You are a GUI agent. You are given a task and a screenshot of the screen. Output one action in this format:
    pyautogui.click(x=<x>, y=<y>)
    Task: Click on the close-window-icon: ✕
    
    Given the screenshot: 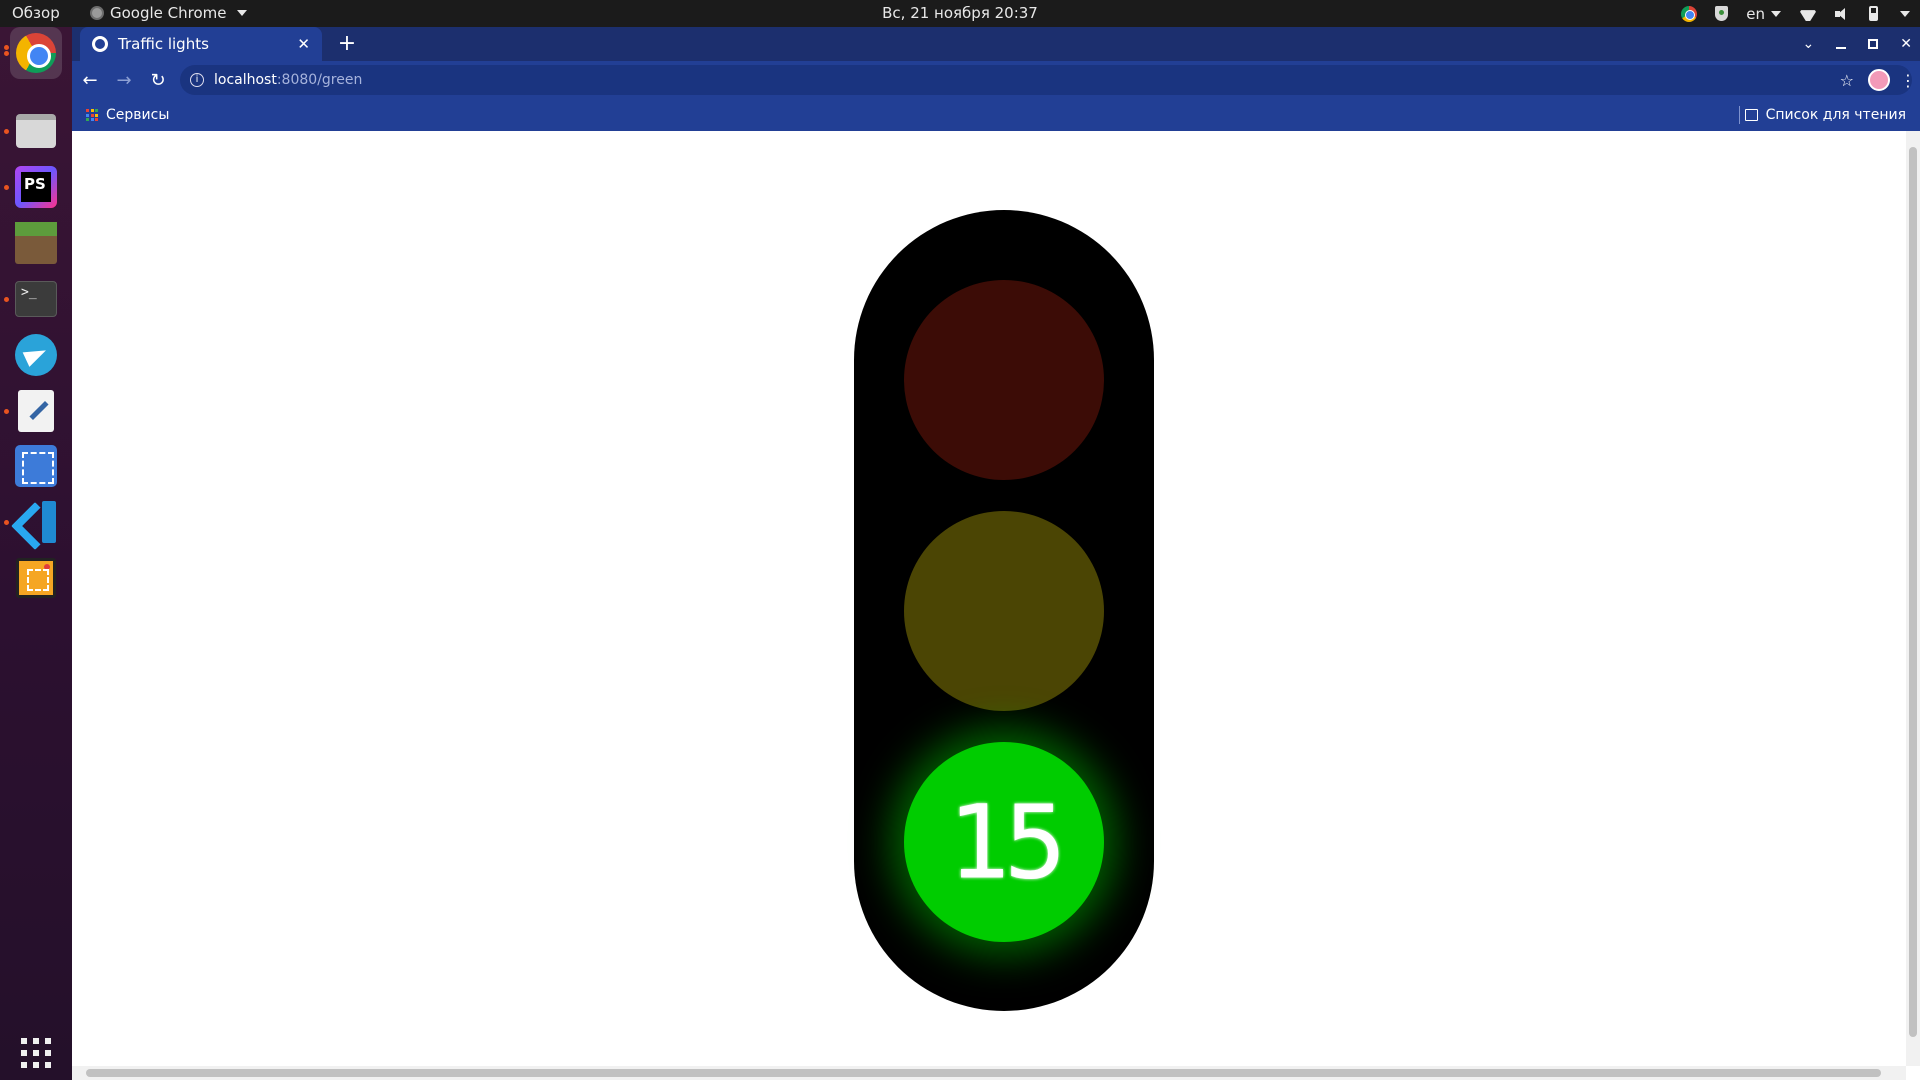 What is the action you would take?
    pyautogui.click(x=1906, y=44)
    